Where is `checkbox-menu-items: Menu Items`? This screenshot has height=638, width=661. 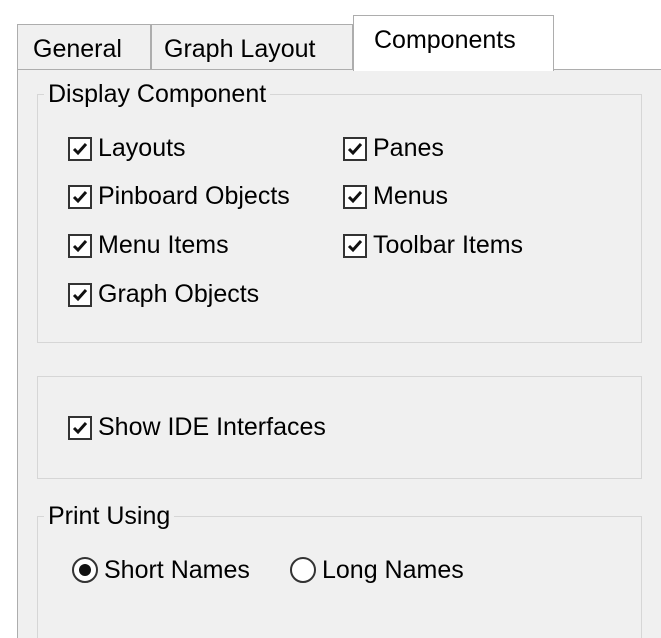
checkbox-menu-items: Menu Items is located at coordinates (148, 245).